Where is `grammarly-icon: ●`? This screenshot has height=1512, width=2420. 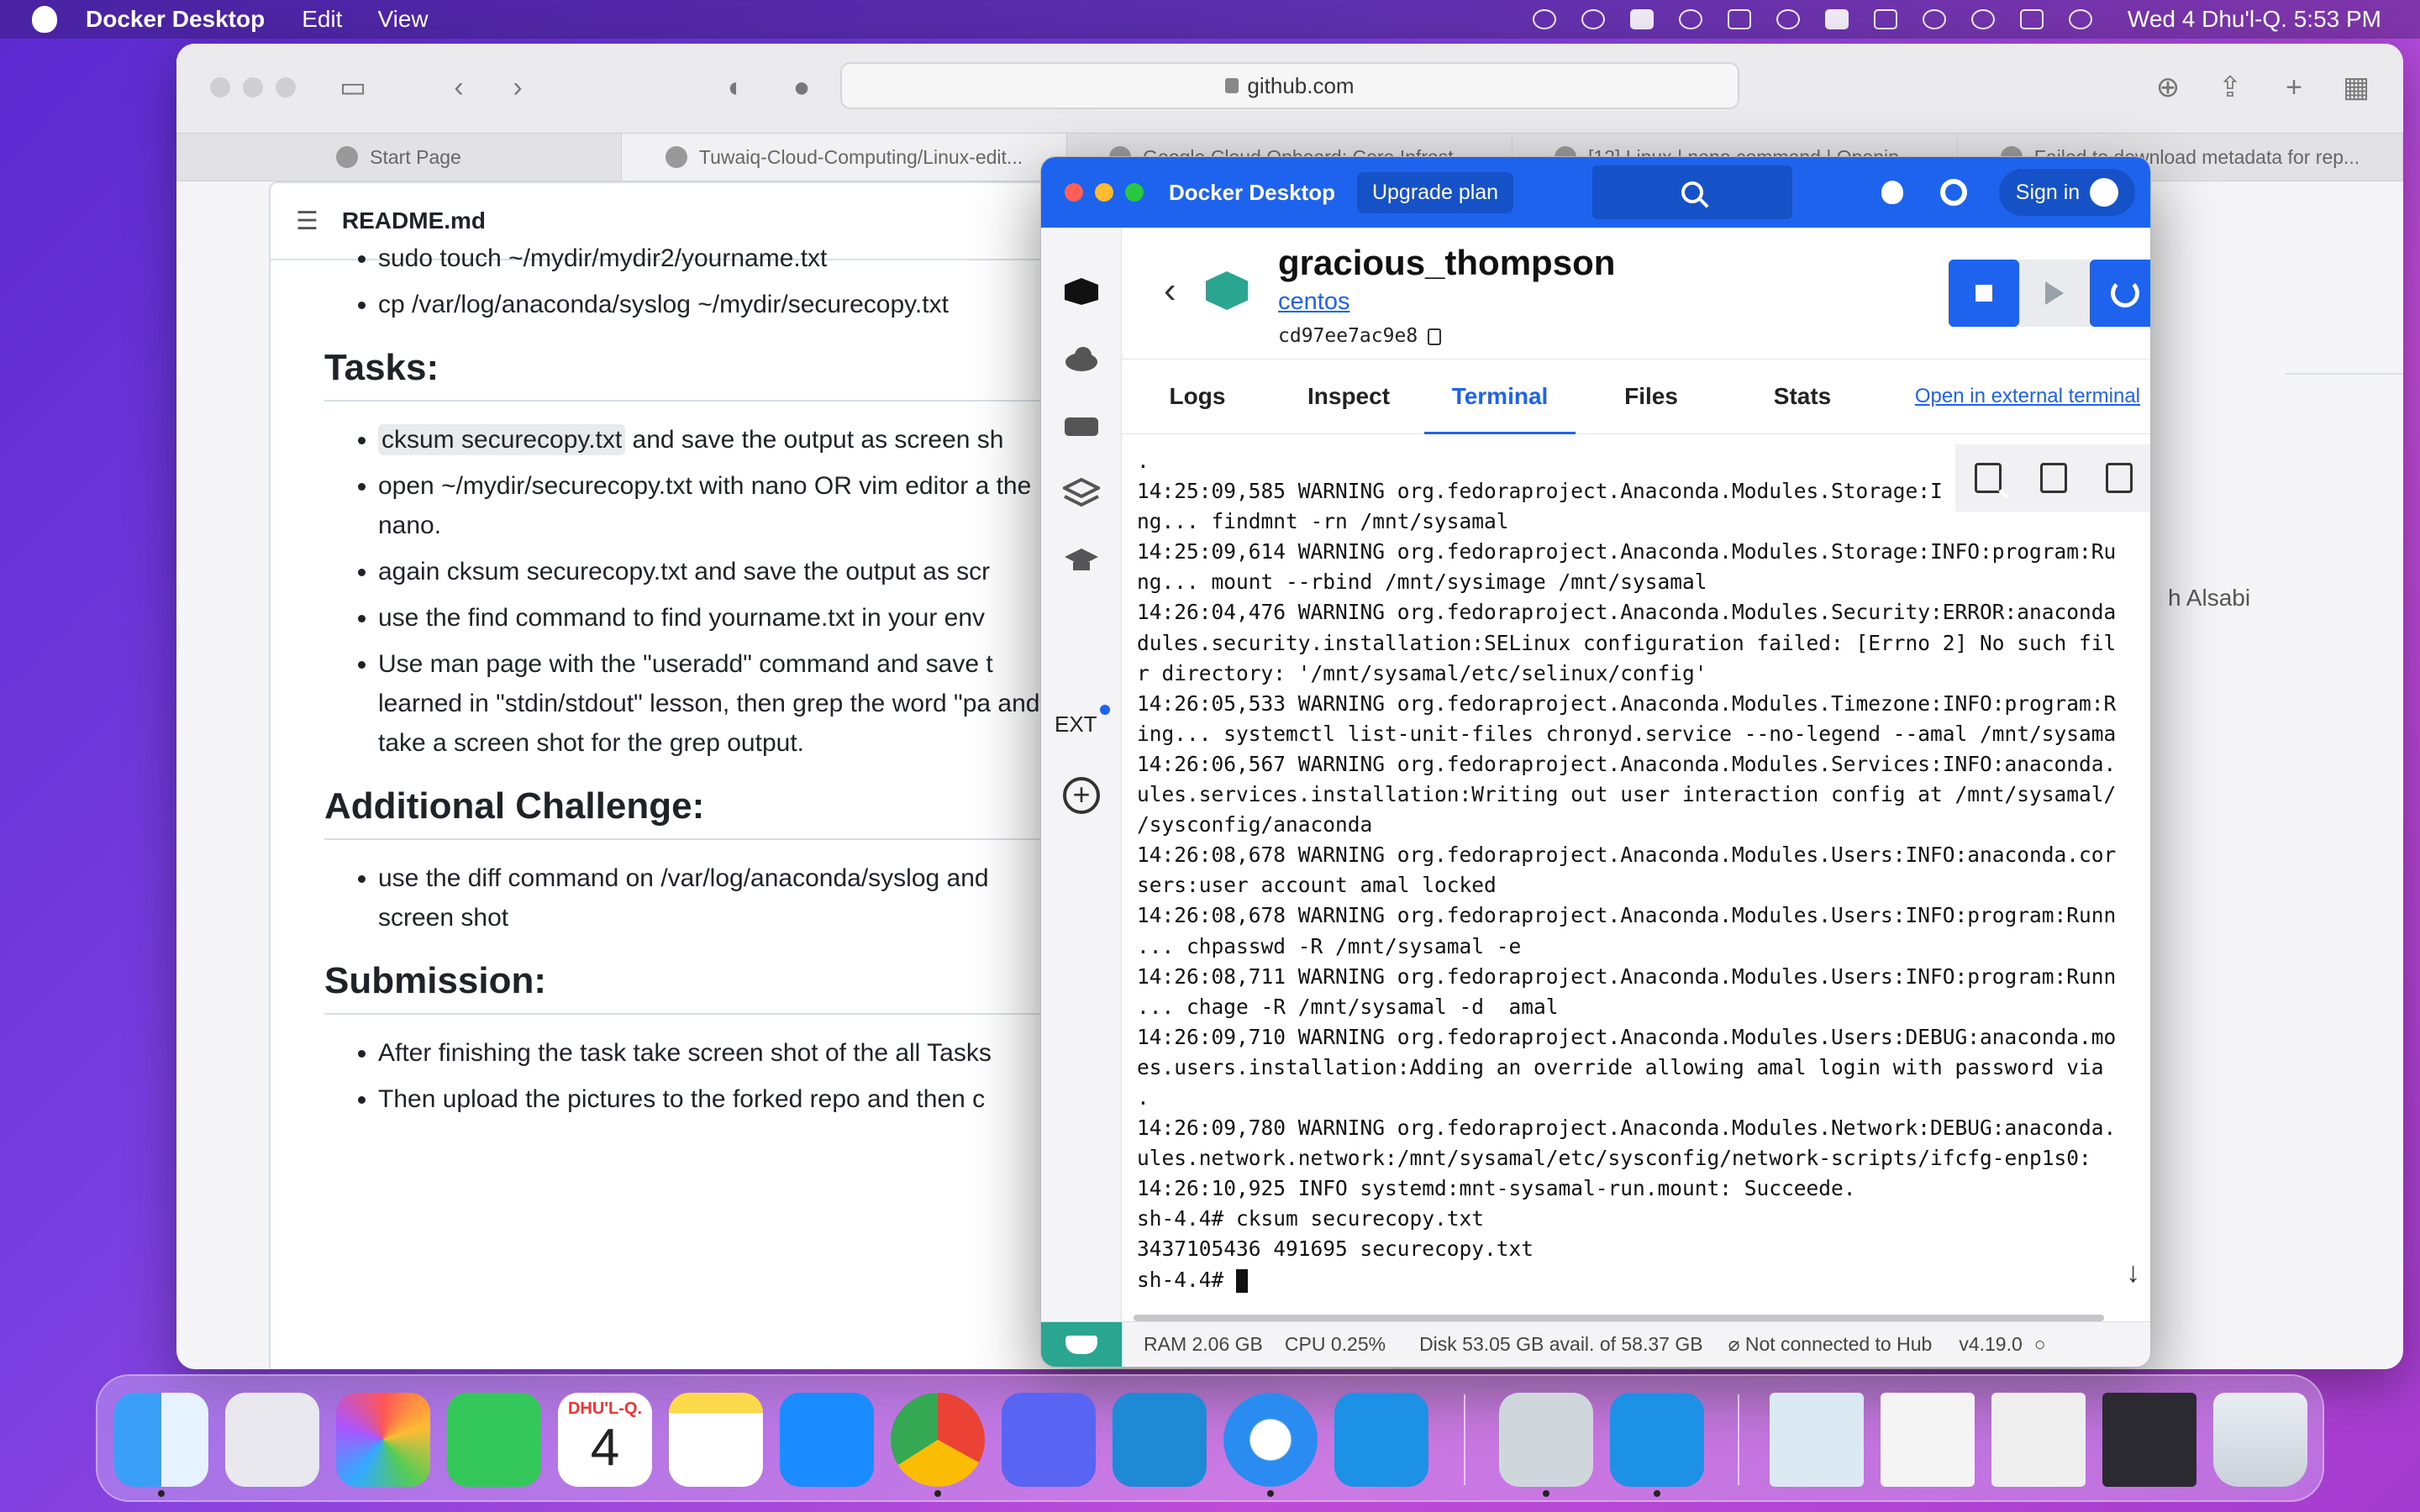 grammarly-icon: ● is located at coordinates (801, 87).